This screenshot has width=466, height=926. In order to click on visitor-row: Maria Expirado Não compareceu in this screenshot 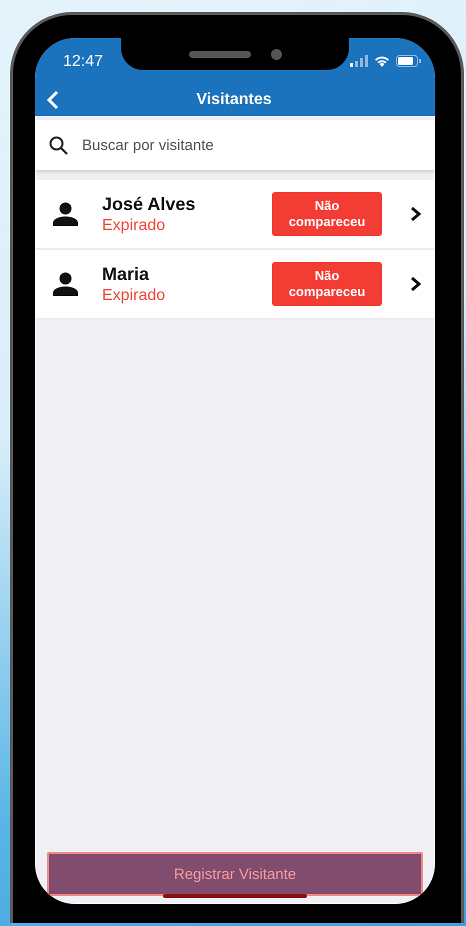, I will do `click(235, 285)`.